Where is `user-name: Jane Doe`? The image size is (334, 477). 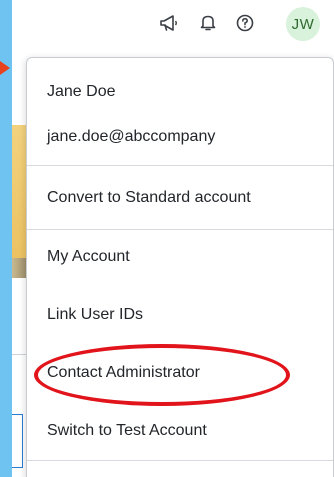
user-name: Jane Doe is located at coordinates (81, 91).